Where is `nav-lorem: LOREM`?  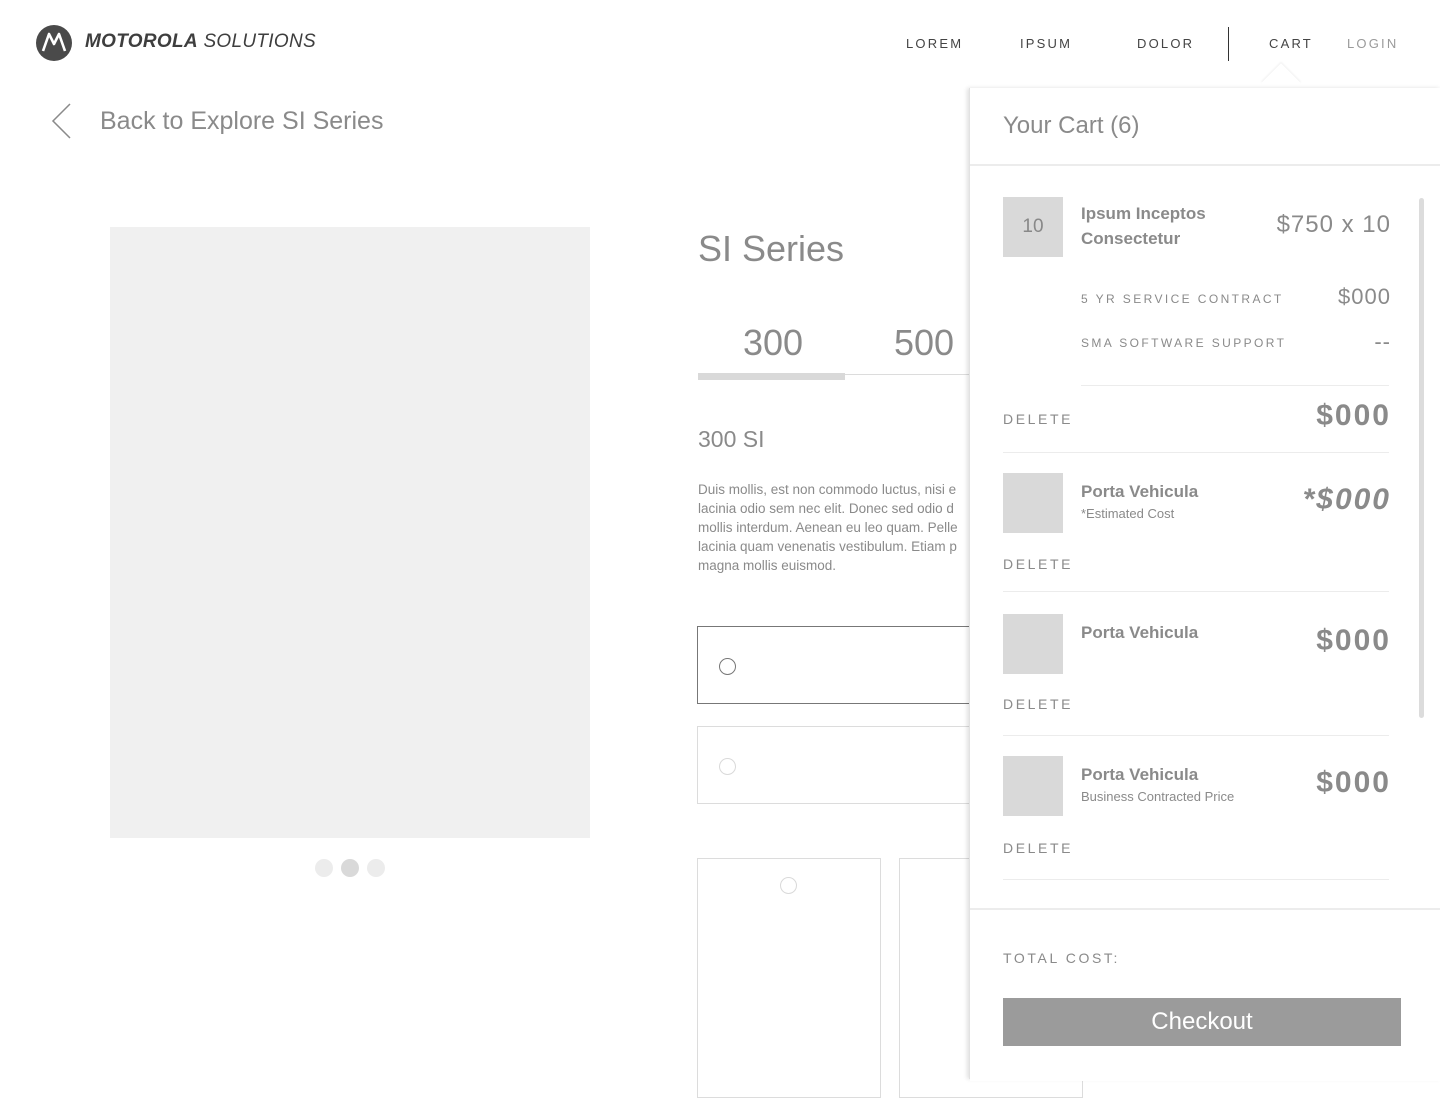
nav-lorem: LOREM is located at coordinates (934, 43).